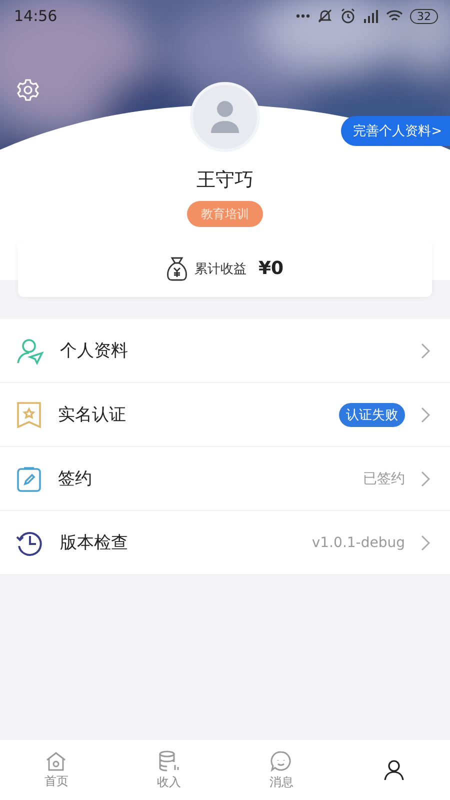  I want to click on menu-label: 版本检查, so click(94, 543).